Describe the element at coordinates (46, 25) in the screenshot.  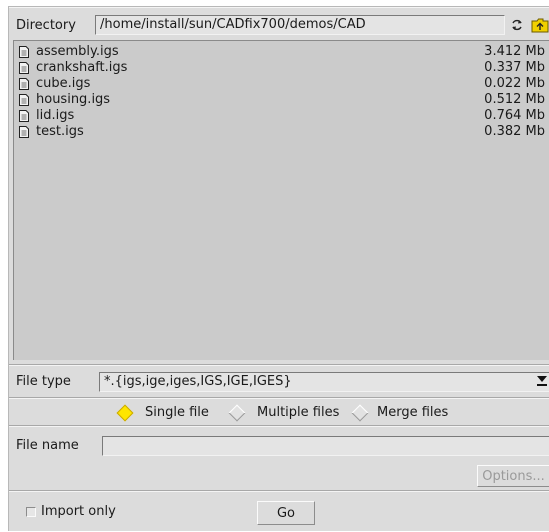
I see `directory-label: Directory` at that location.